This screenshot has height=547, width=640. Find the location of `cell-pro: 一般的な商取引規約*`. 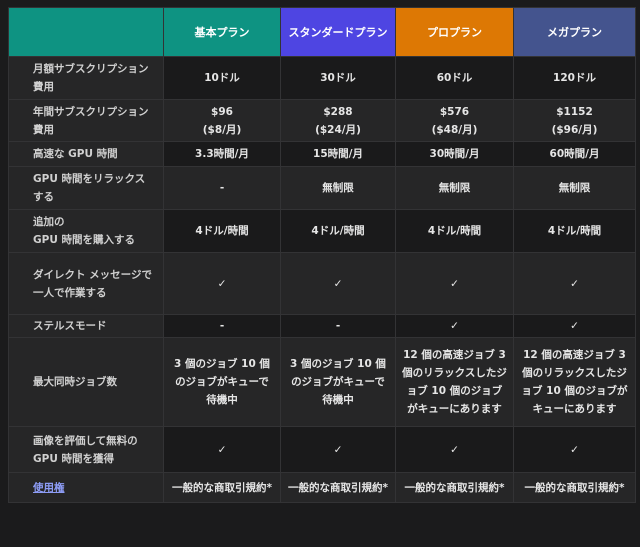

cell-pro: 一般的な商取引規約* is located at coordinates (454, 487).